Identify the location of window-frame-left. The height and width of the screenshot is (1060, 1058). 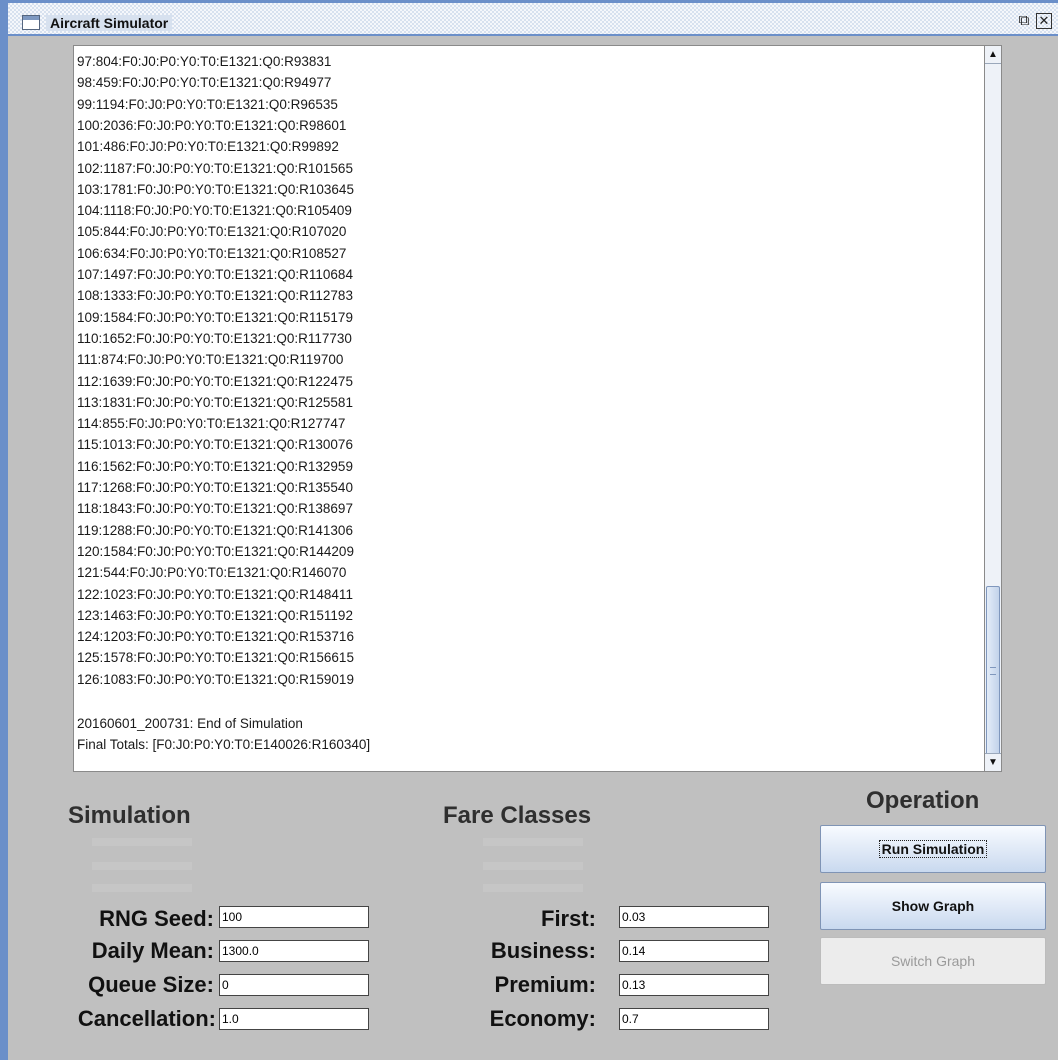
(4, 530).